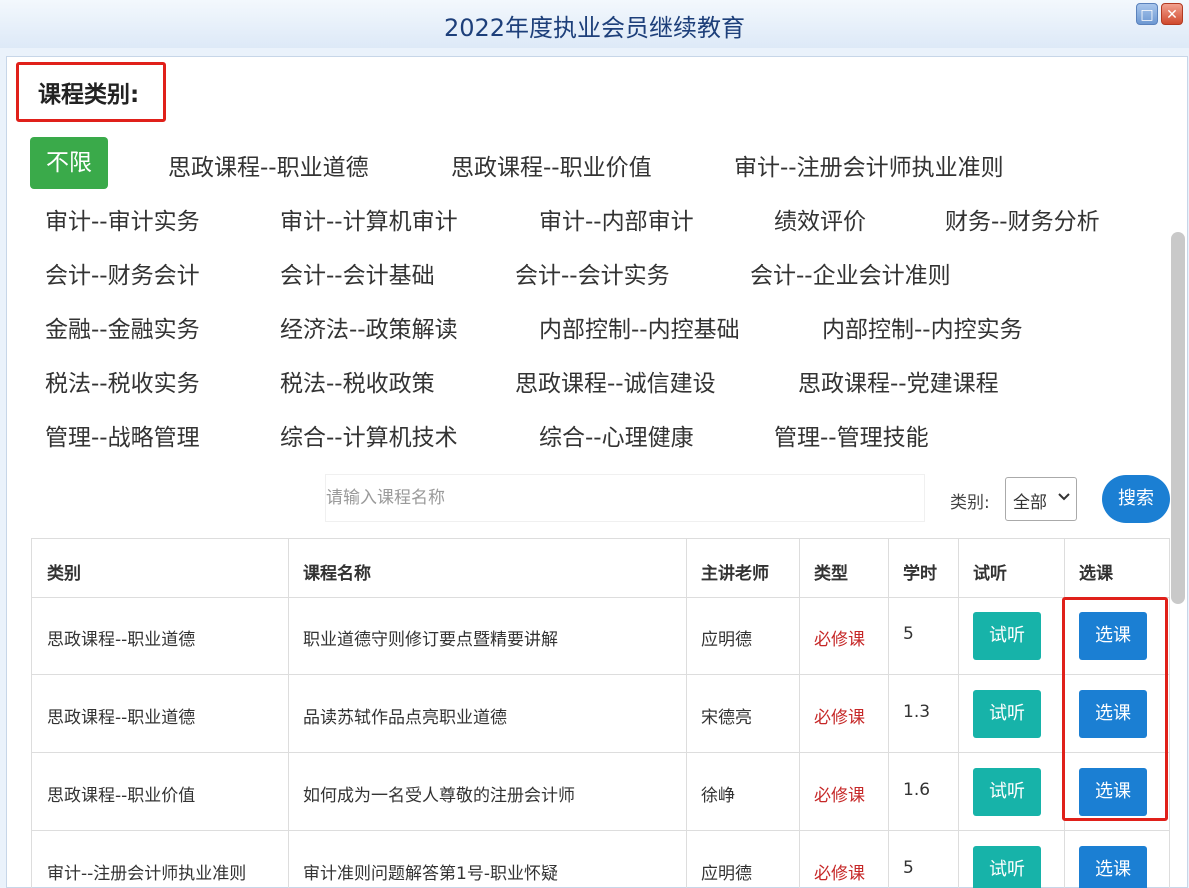 The width and height of the screenshot is (1189, 888). Describe the element at coordinates (1030, 503) in the screenshot. I see `type-select-value: 全部` at that location.